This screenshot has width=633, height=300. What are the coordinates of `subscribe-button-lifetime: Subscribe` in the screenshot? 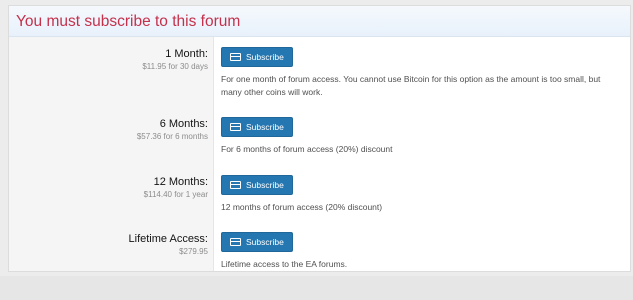 It's located at (257, 242).